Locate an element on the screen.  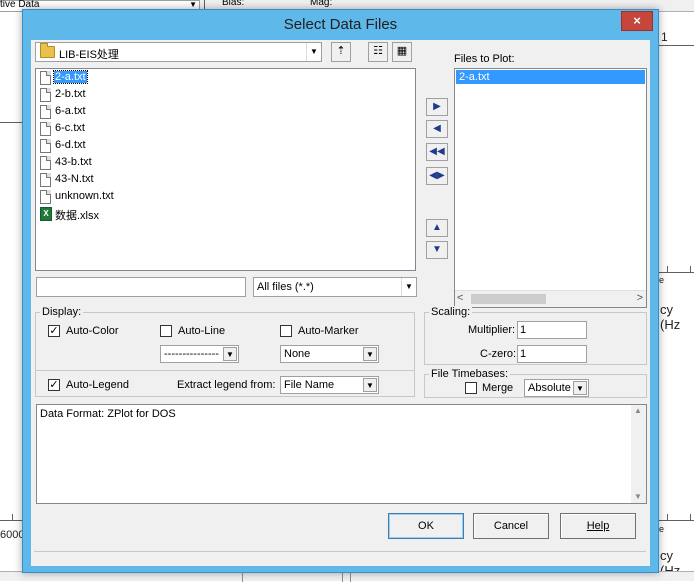
help-button: Help is located at coordinates (598, 526).